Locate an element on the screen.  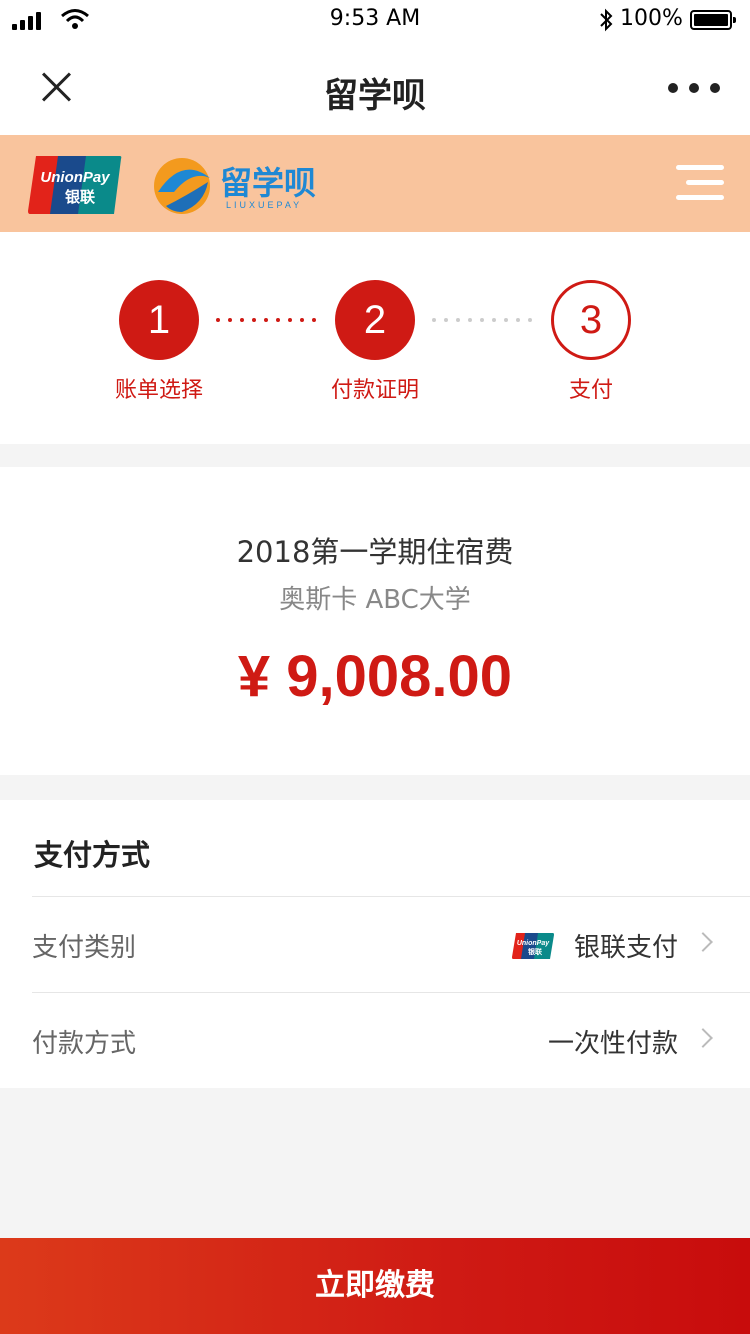
step-3-circle: 3 is located at coordinates (591, 320).